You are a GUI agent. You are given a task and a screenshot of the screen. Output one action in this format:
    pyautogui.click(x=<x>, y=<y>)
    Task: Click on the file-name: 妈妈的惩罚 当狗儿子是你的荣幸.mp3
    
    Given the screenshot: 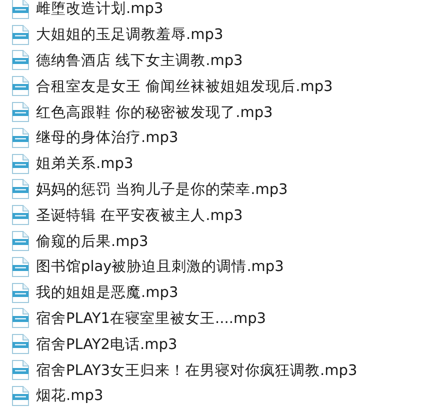 What is the action you would take?
    pyautogui.click(x=162, y=189)
    